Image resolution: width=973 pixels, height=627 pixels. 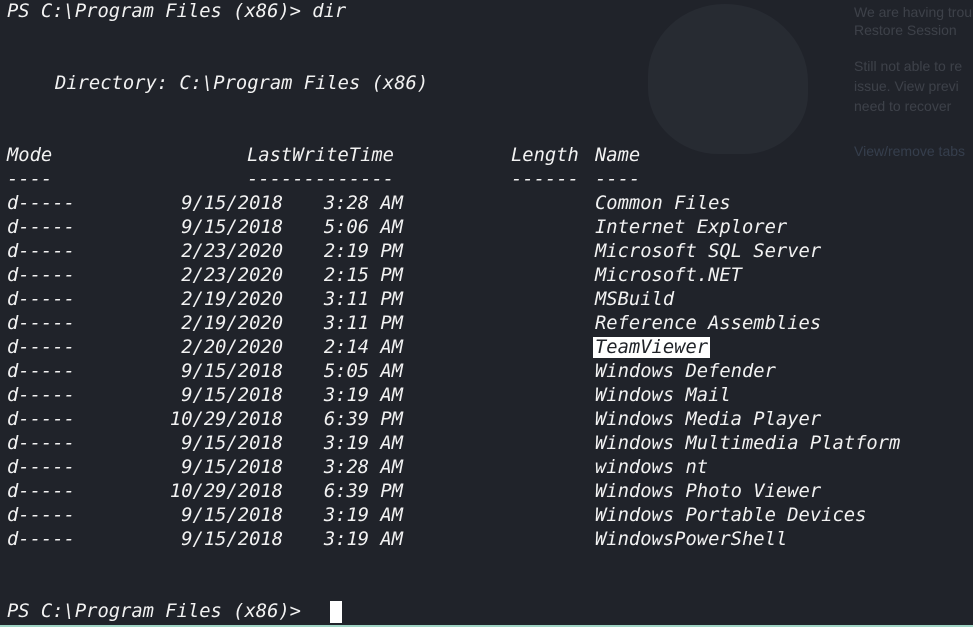 What do you see at coordinates (363, 275) in the screenshot?
I see `row-time: 2:15 PM` at bounding box center [363, 275].